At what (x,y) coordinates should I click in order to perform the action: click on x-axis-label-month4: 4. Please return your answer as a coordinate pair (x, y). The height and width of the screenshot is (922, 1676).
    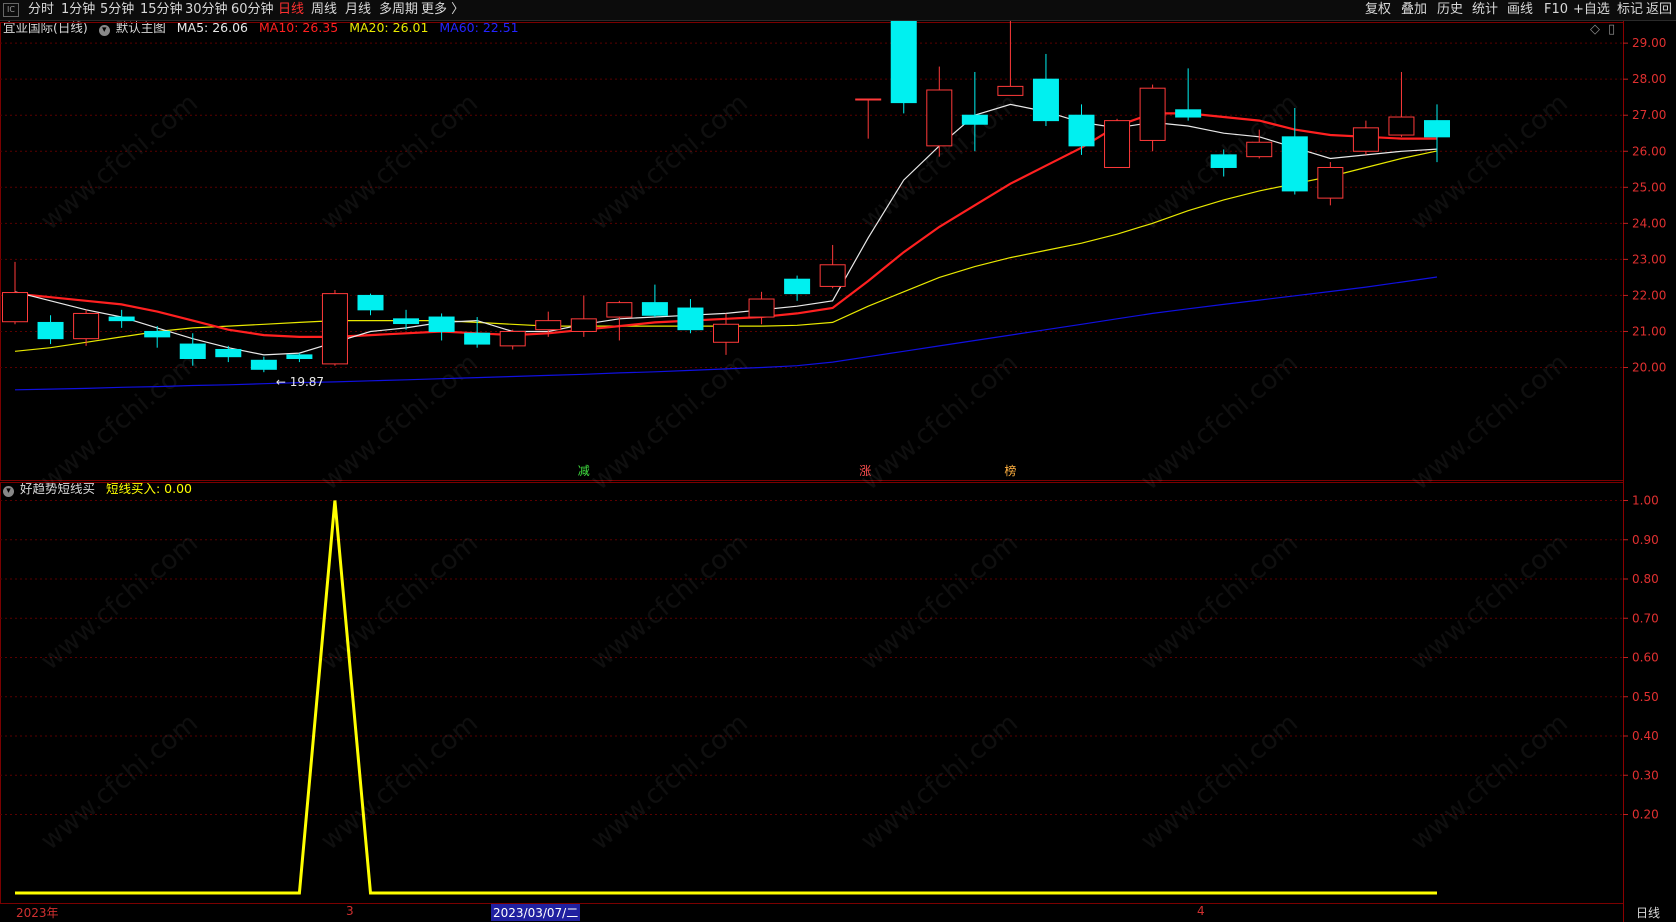
    Looking at the image, I should click on (1201, 911).